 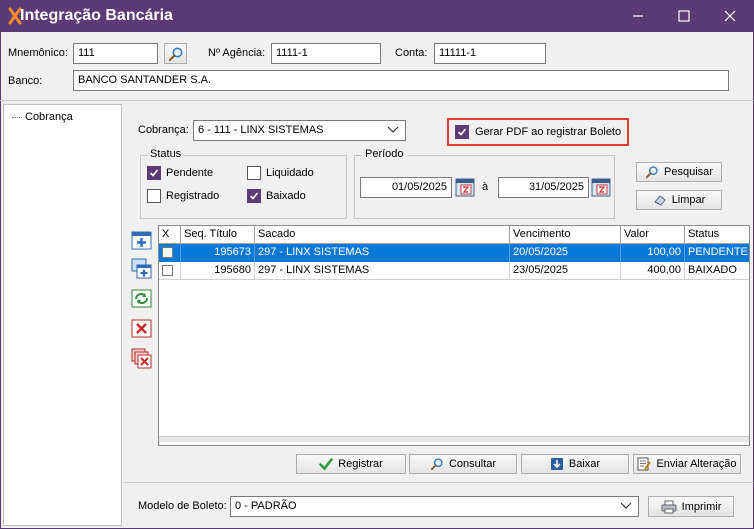 What do you see at coordinates (218, 253) in the screenshot?
I see `cell-seq-titulo: 195673` at bounding box center [218, 253].